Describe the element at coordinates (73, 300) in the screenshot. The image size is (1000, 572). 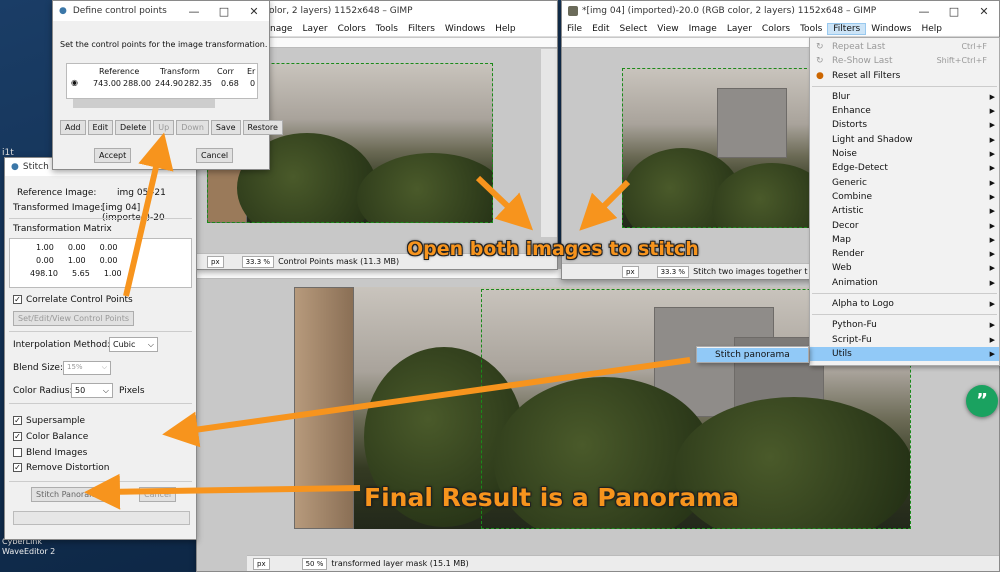
I see `correlate-row: ✓ Correlate Control Points` at that location.